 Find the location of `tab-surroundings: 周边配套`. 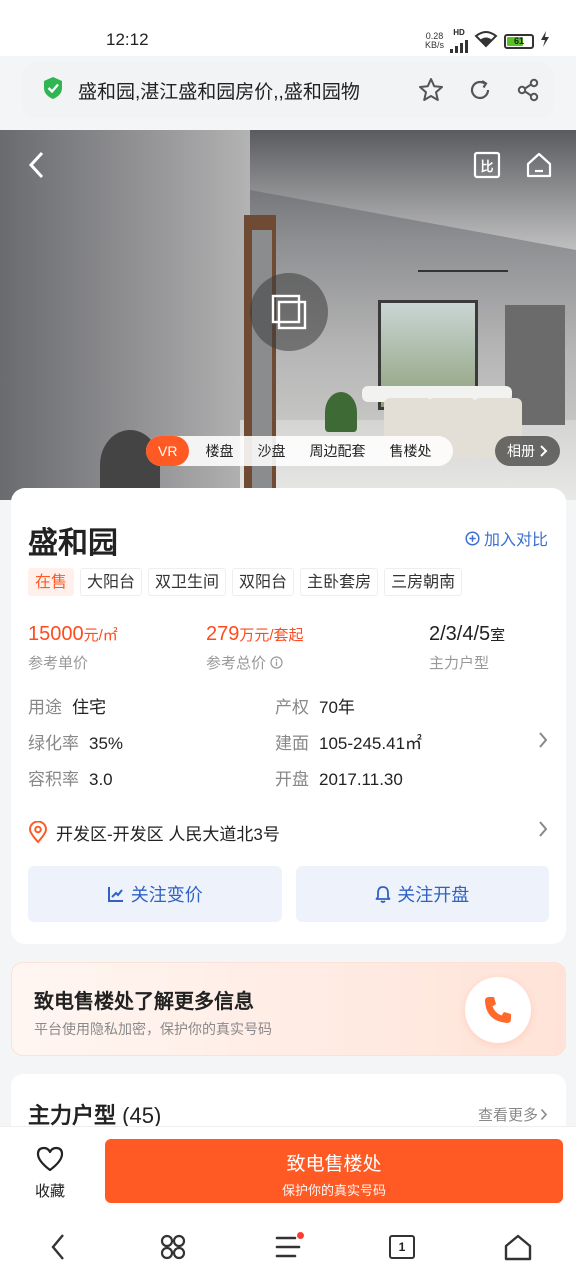

tab-surroundings: 周边配套 is located at coordinates (337, 451).